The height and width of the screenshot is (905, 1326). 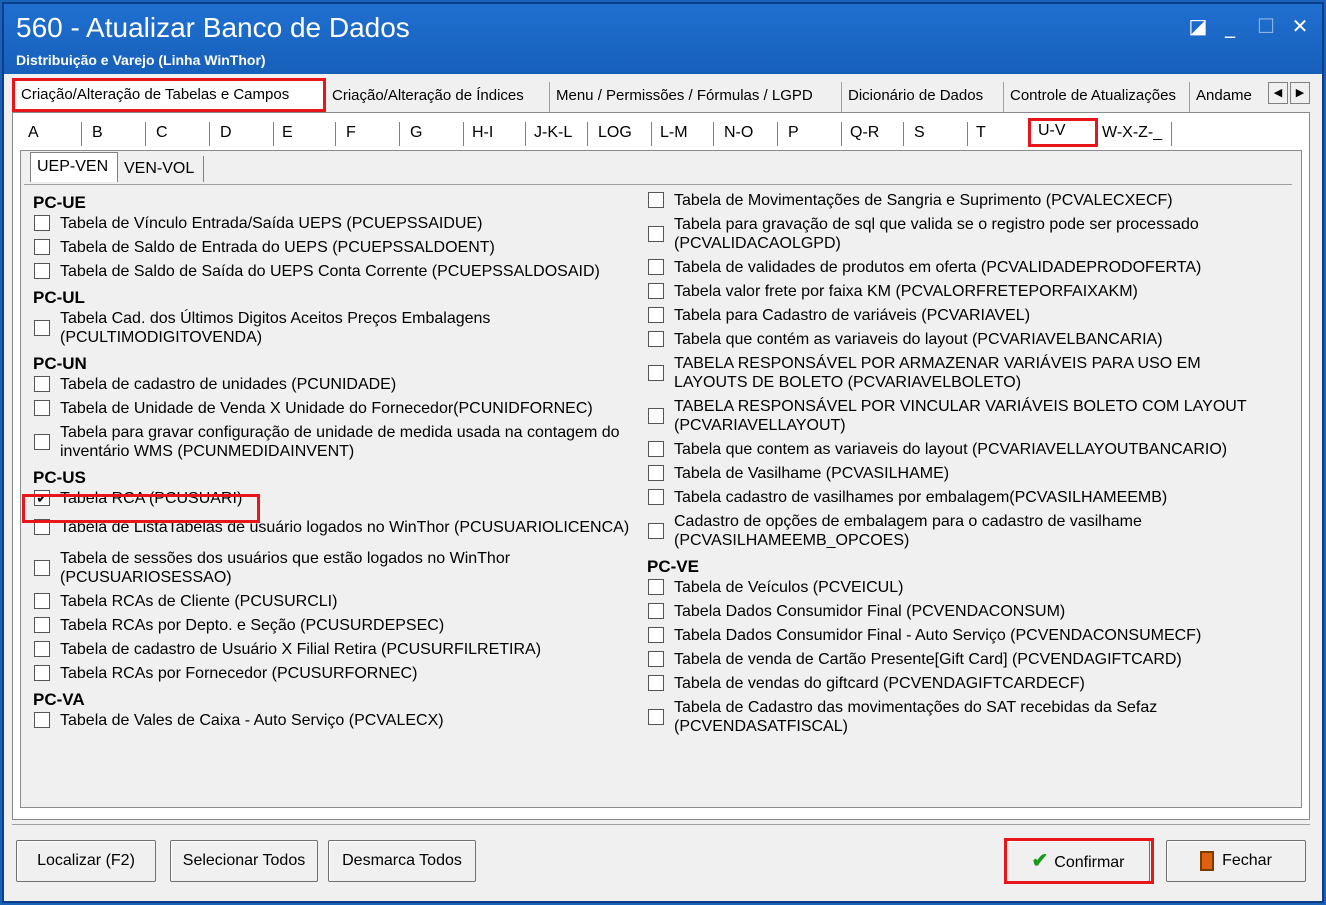 I want to click on tab-controle: Controle de Atualizações, so click(x=1097, y=97).